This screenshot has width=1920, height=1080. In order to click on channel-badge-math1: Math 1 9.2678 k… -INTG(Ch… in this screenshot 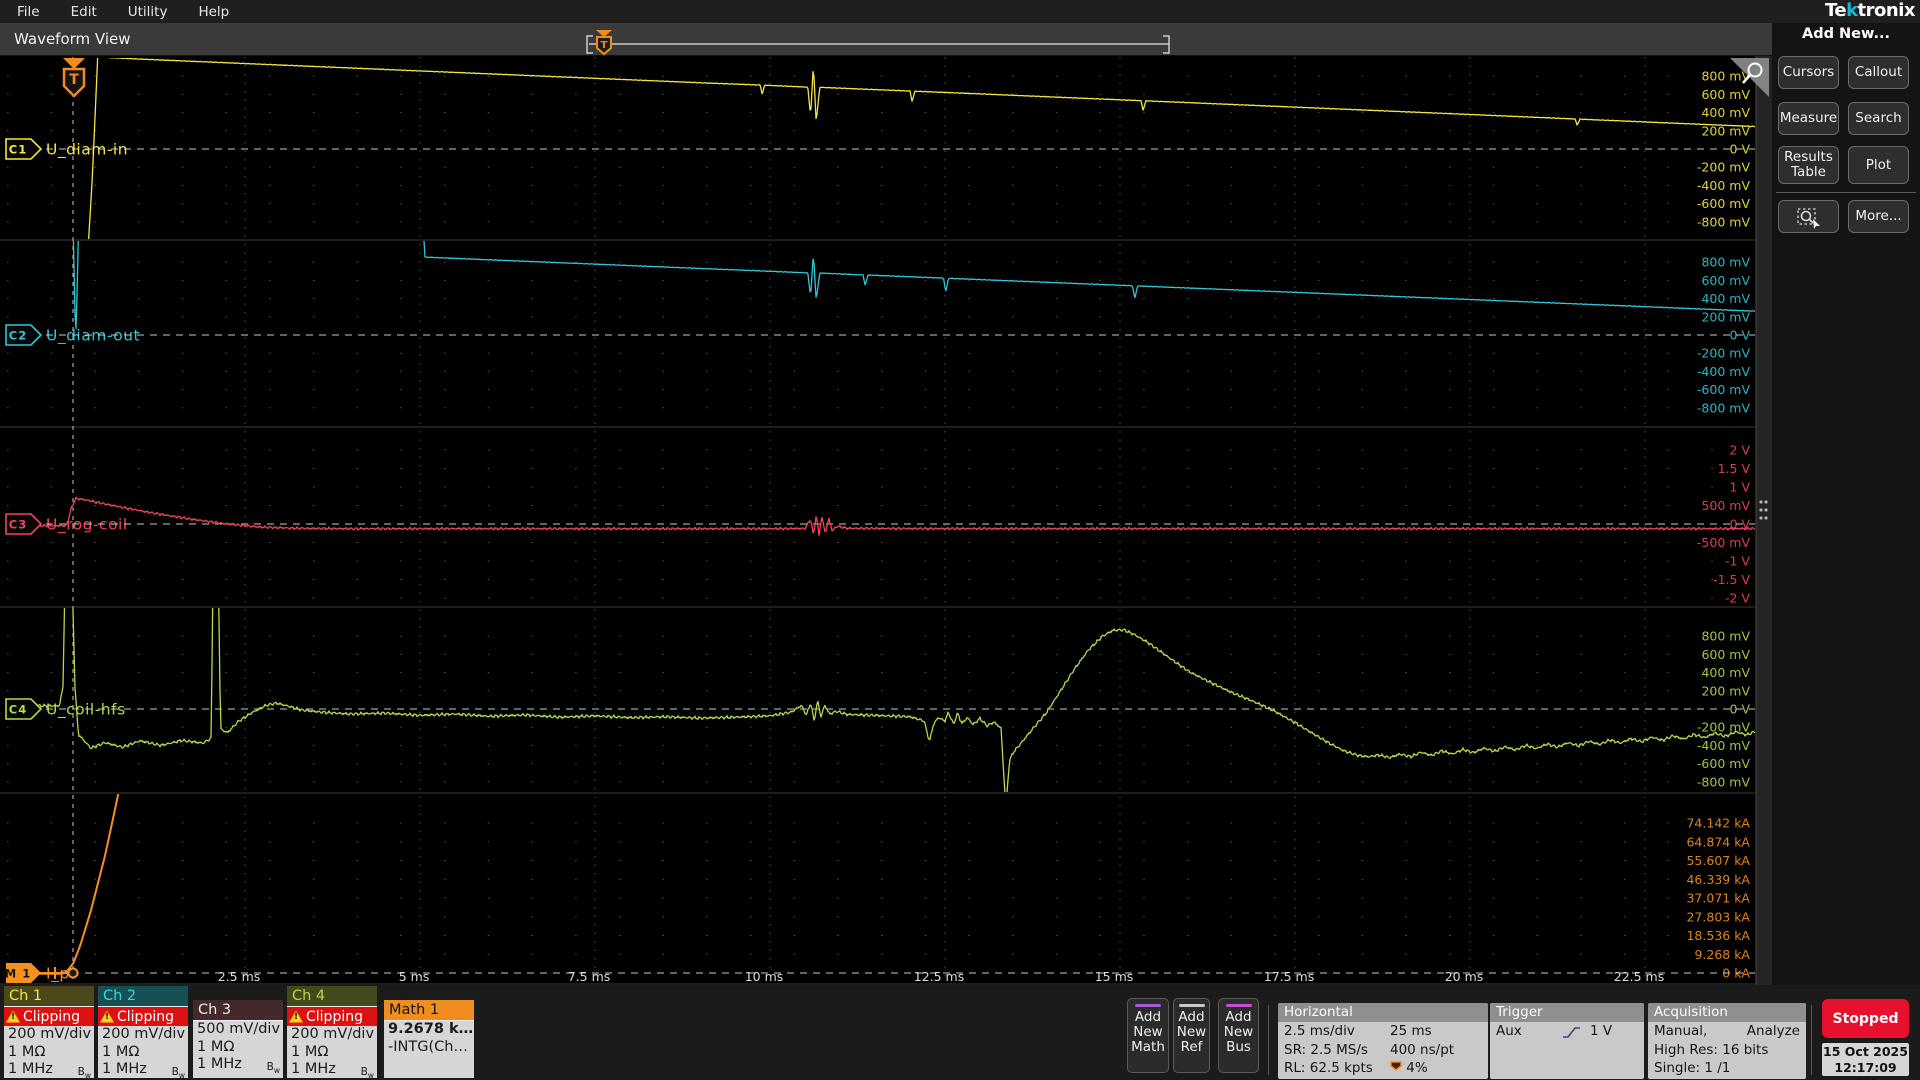, I will do `click(429, 1039)`.